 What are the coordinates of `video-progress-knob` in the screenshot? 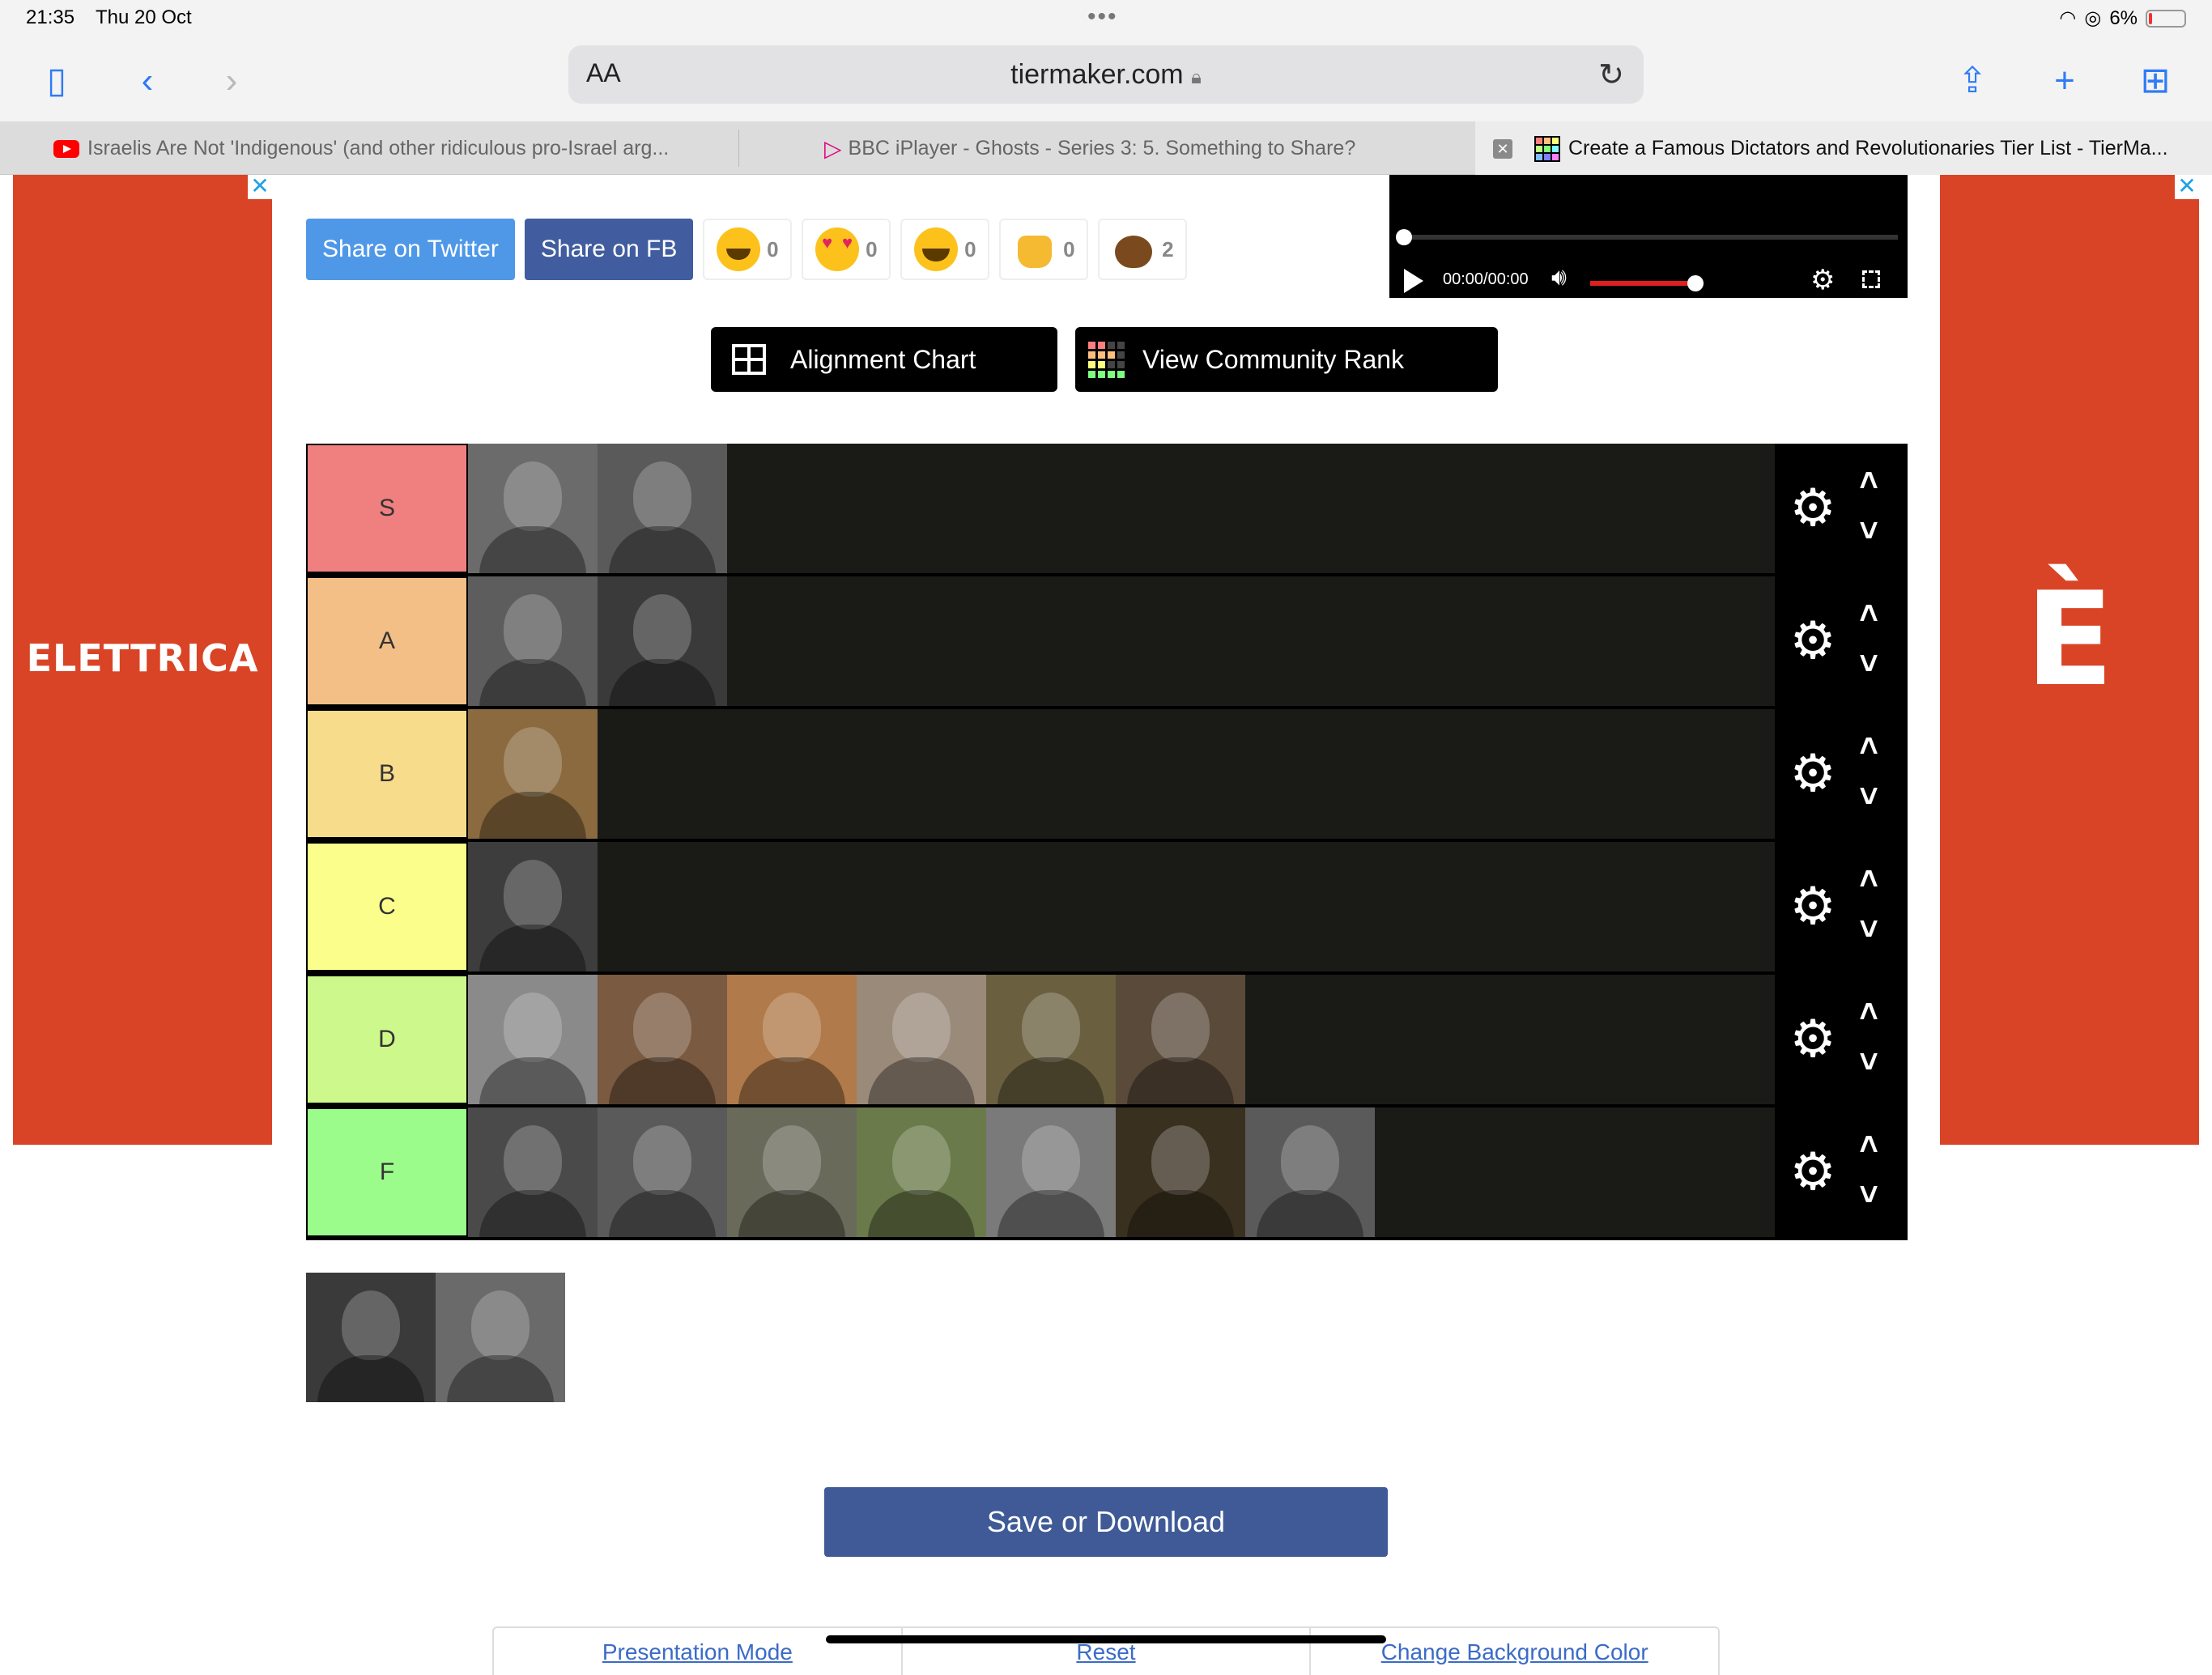 It's located at (1404, 237).